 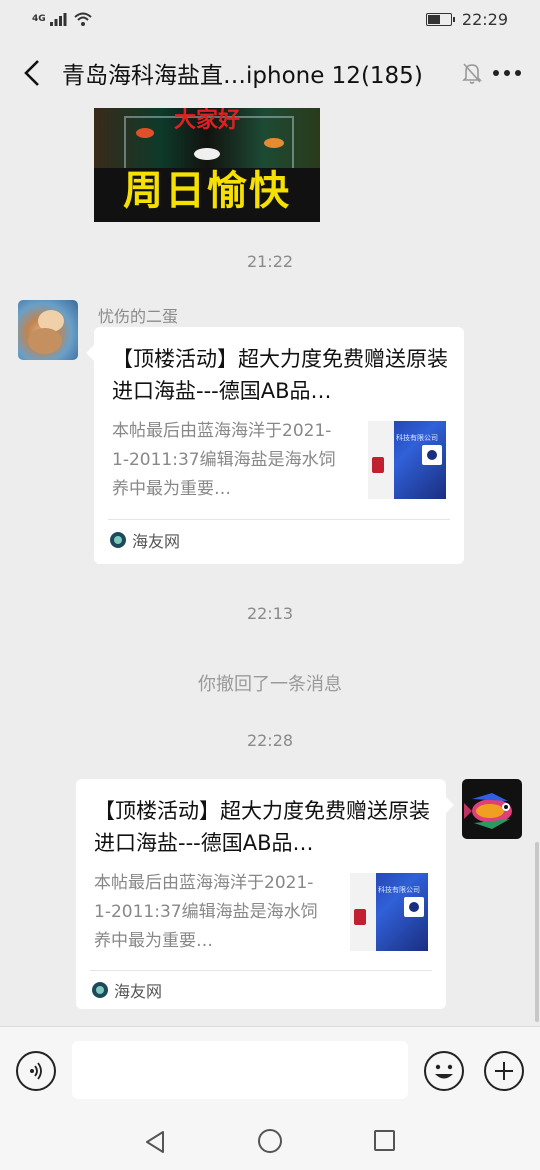 What do you see at coordinates (242, 76) in the screenshot?
I see `chat-title: 青岛海科海盐直…iphone 12(185)` at bounding box center [242, 76].